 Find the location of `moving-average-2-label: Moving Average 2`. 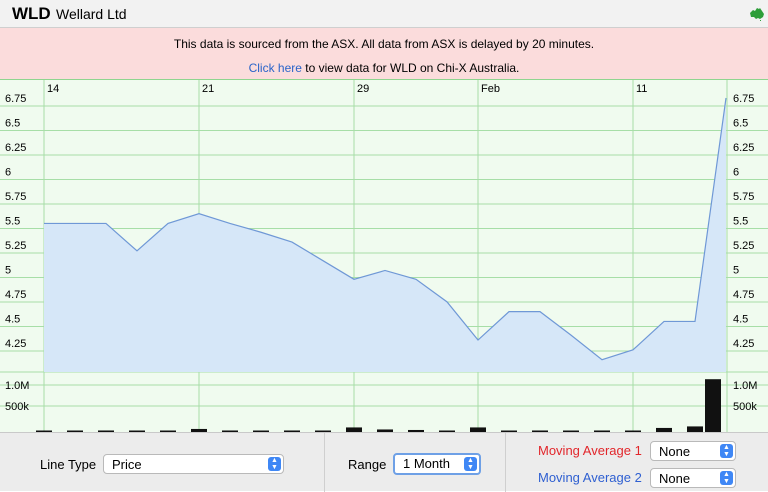

moving-average-2-label: Moving Average 2 is located at coordinates (590, 477).